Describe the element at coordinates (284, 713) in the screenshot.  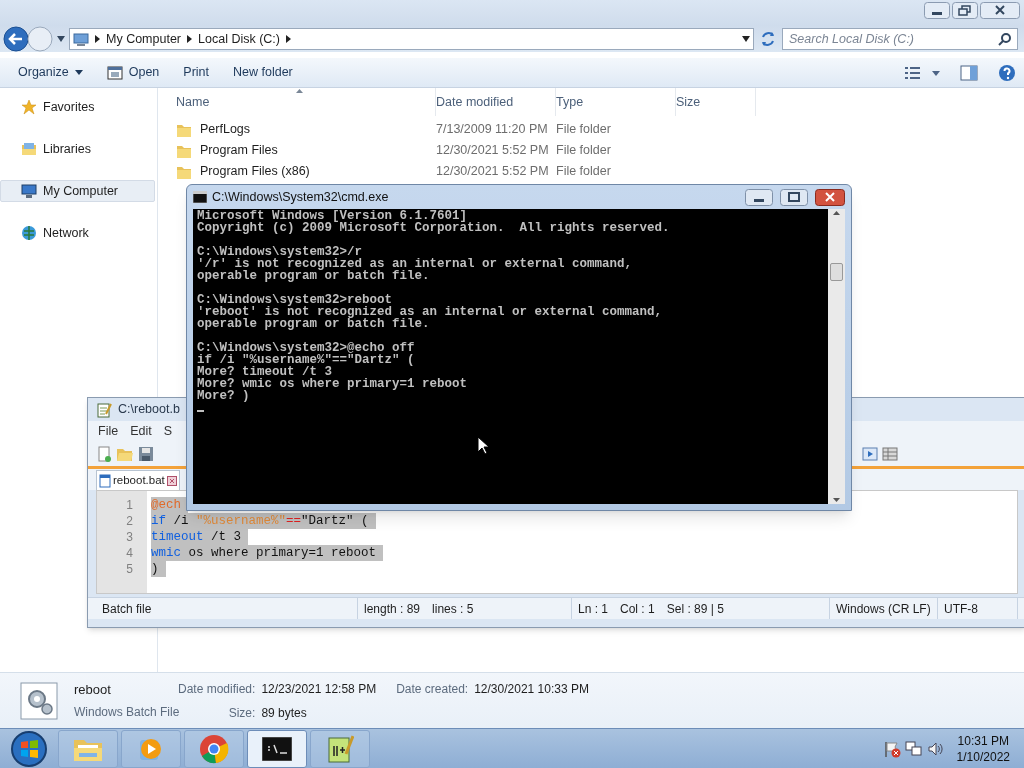
I see `field-value: 89 bytes` at that location.